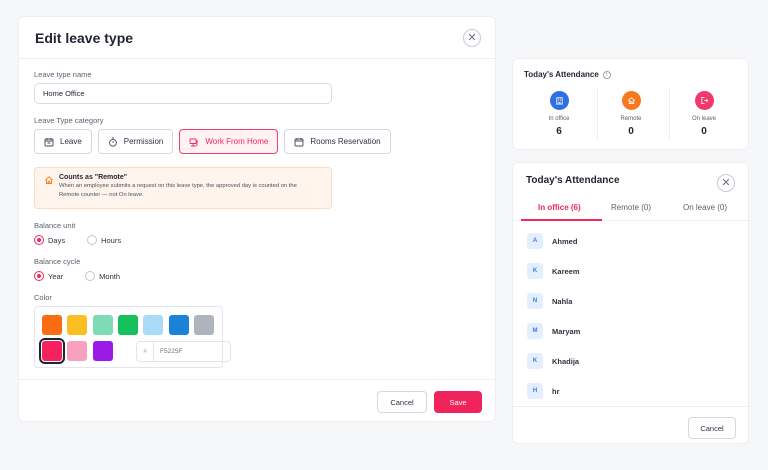 This screenshot has width=768, height=470. Describe the element at coordinates (565, 241) in the screenshot. I see `person-name: Ahmed` at that location.